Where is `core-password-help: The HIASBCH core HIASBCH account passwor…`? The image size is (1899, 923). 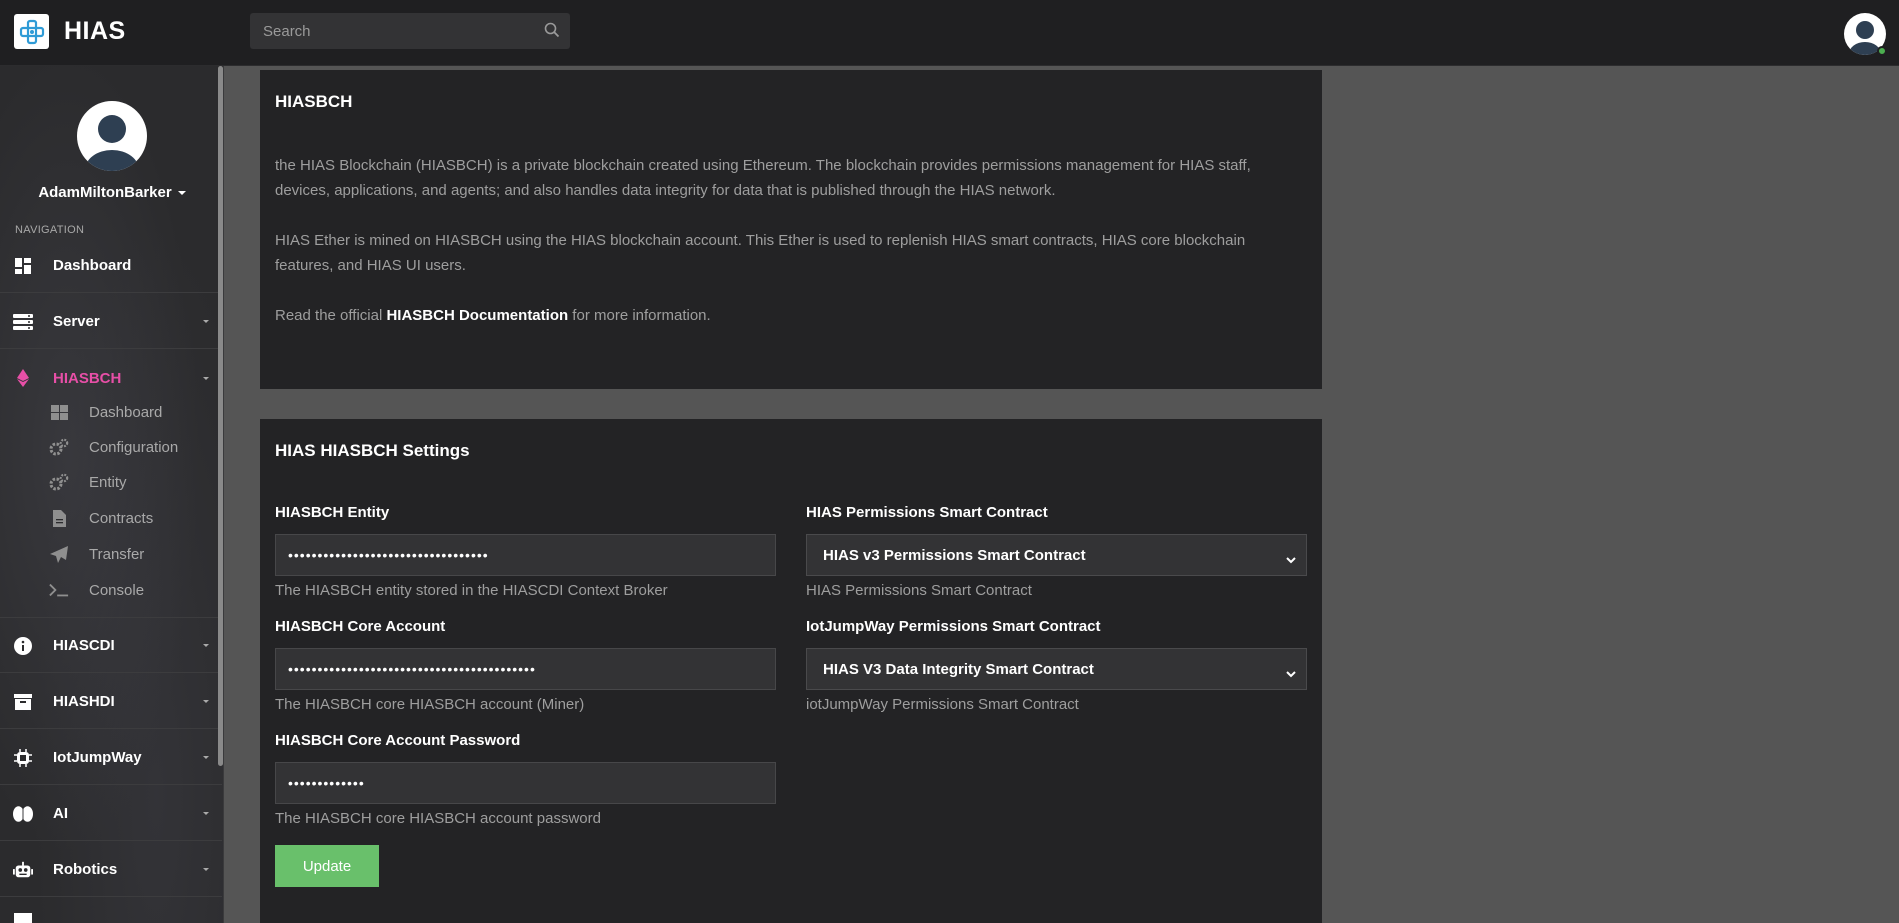 core-password-help: The HIASBCH core HIASBCH account passwor… is located at coordinates (438, 818).